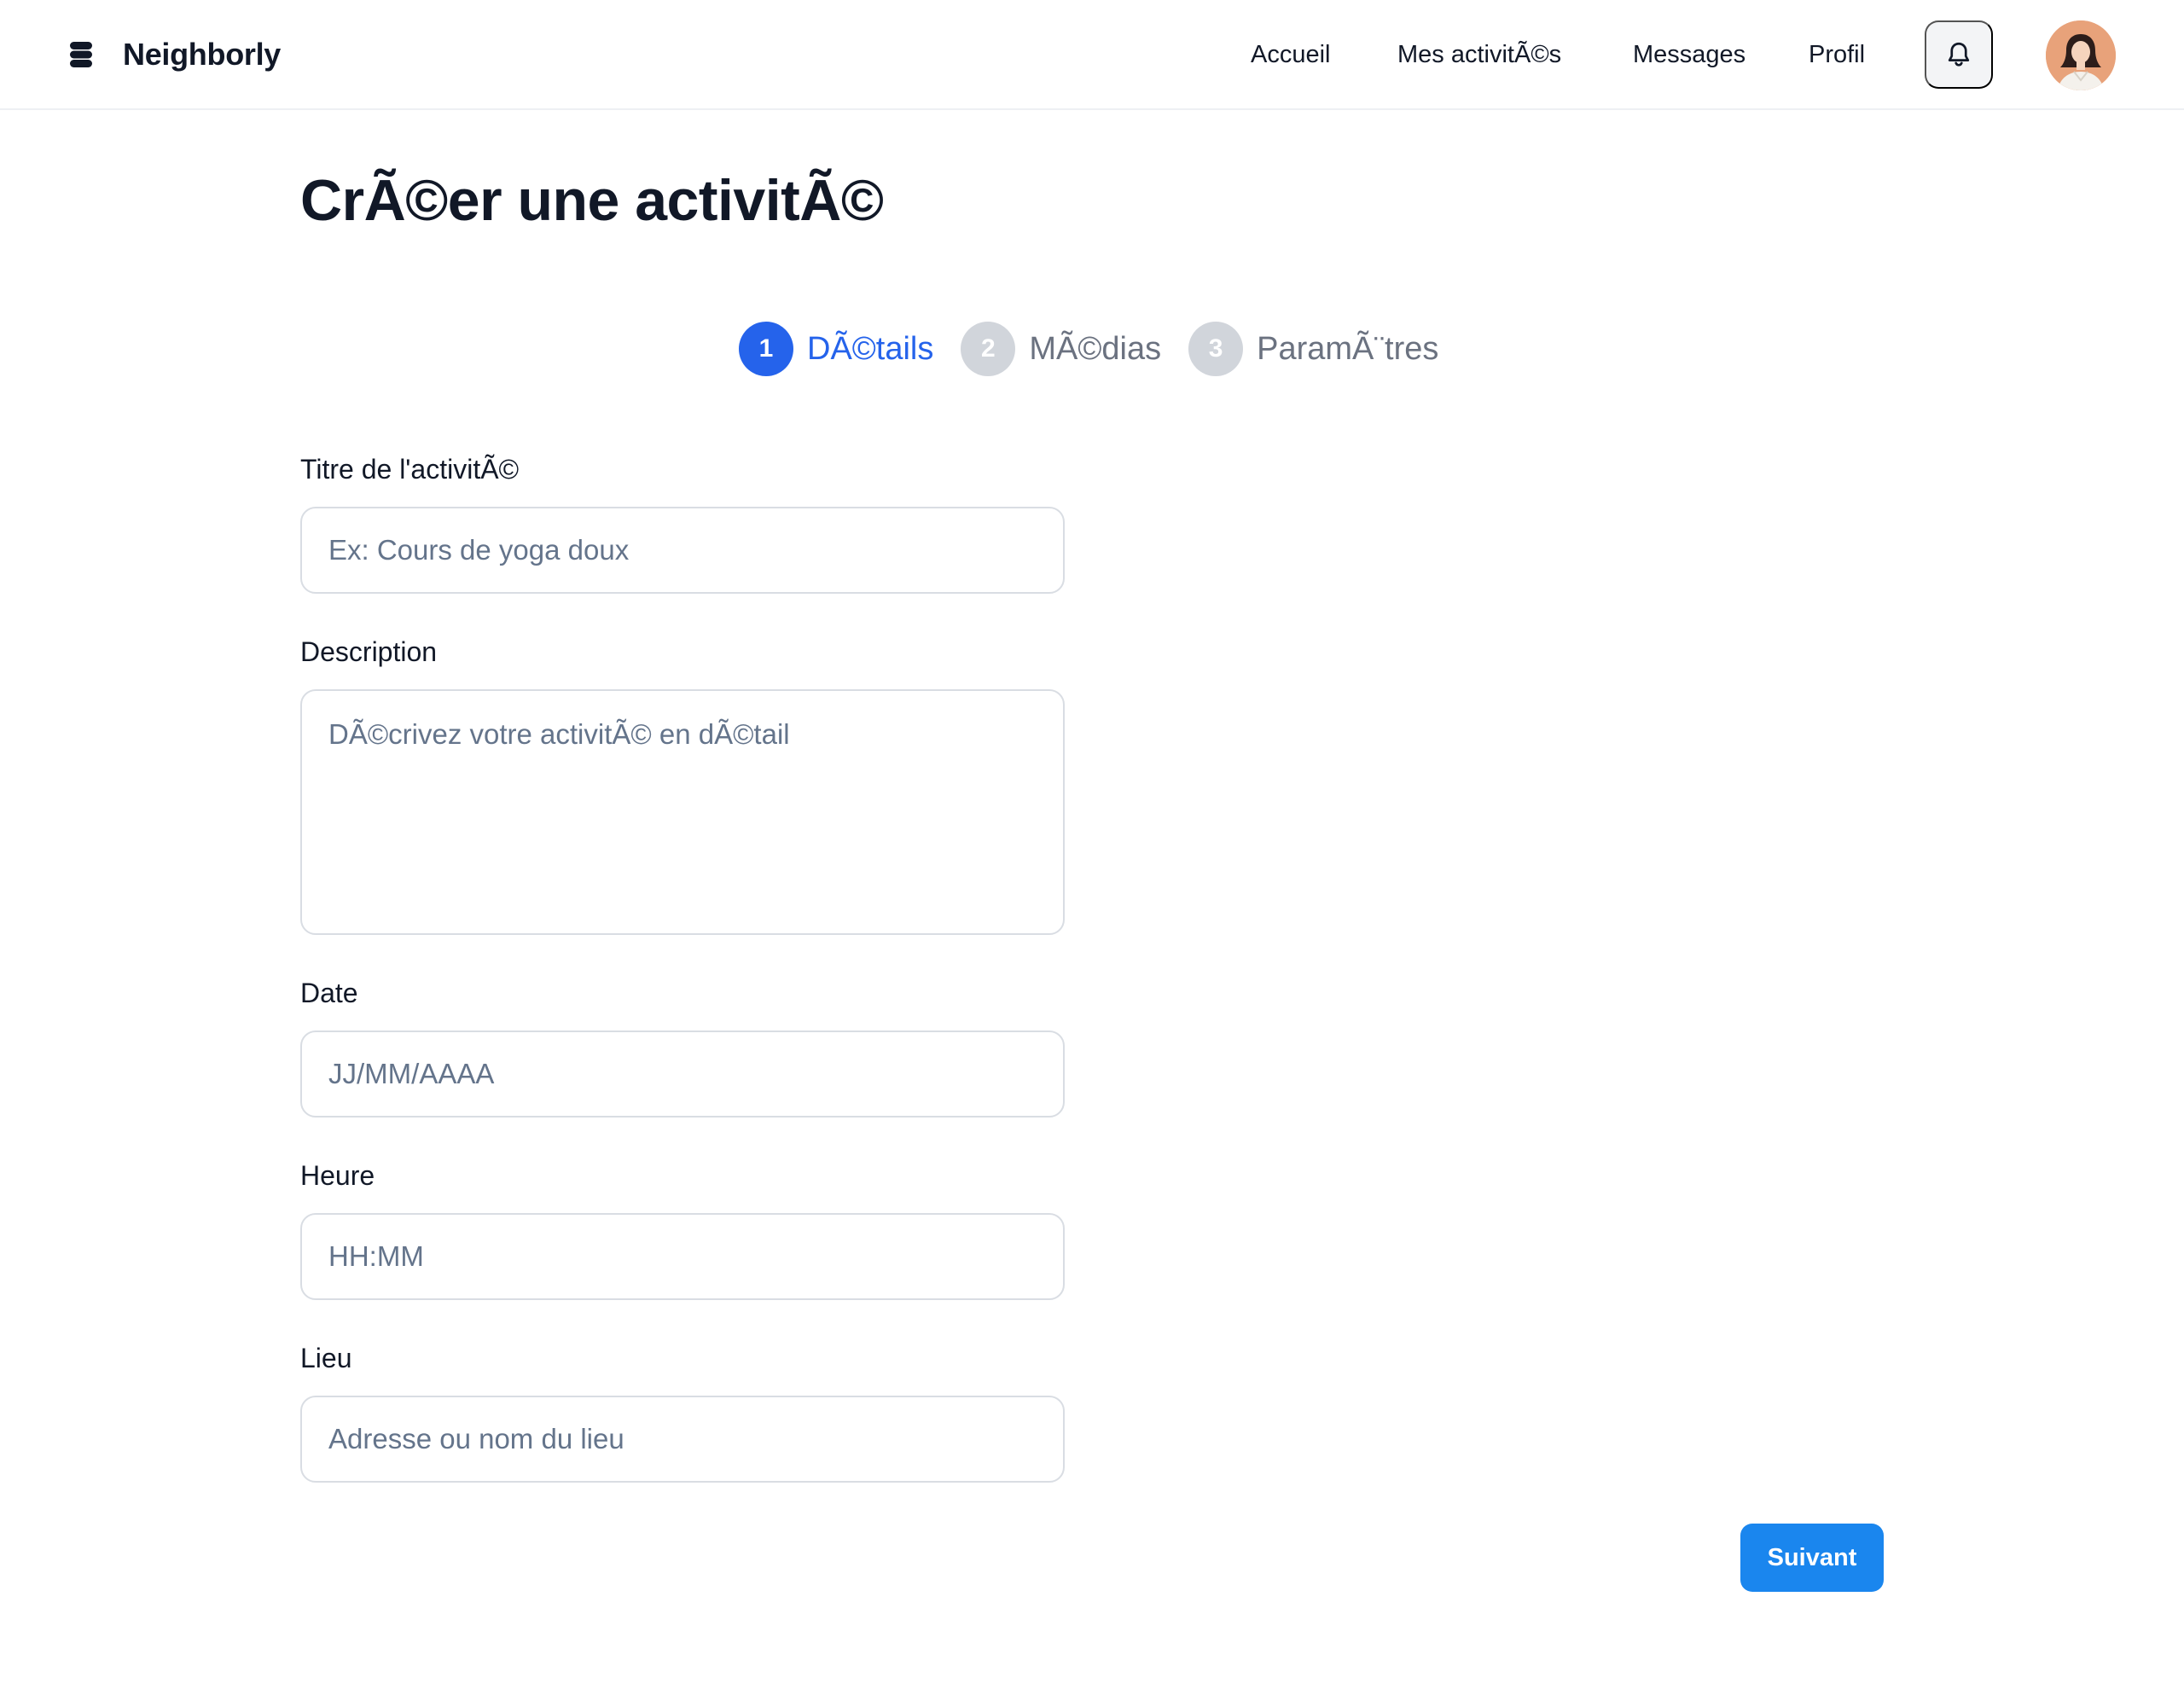 The image size is (2184, 1701). I want to click on bell-icon, so click(1959, 54).